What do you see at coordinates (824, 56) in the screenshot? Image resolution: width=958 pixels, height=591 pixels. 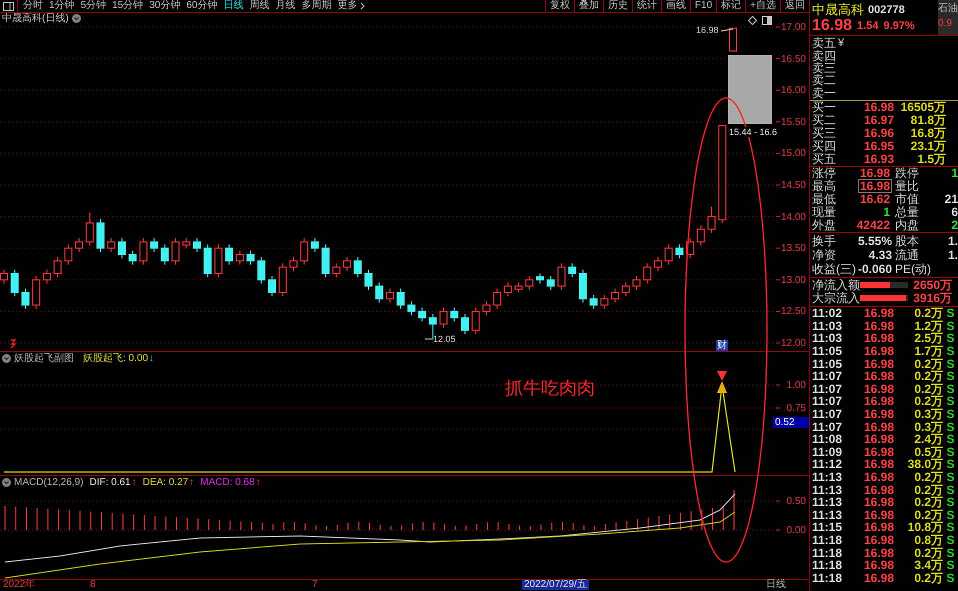 I see `order-label: 卖四` at bounding box center [824, 56].